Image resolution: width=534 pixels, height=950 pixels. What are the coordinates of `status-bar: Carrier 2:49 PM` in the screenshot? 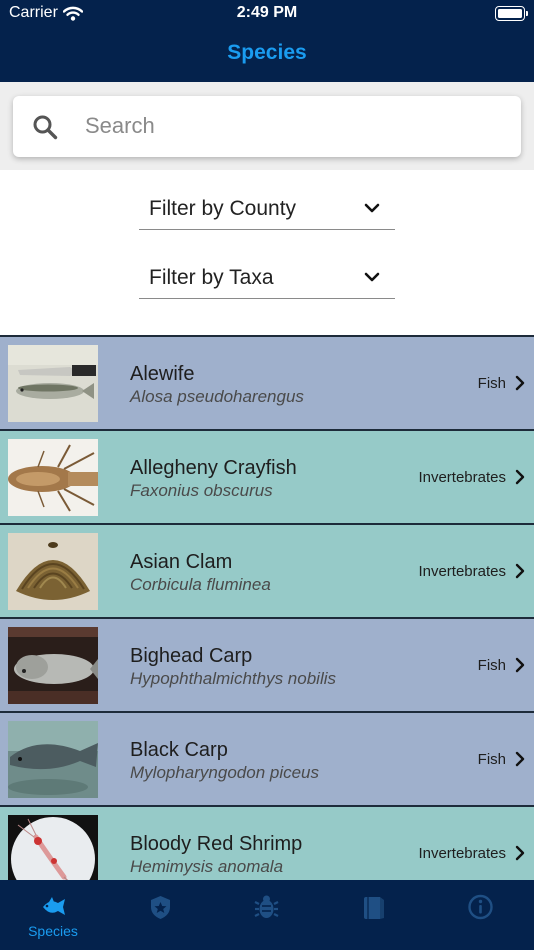 It's located at (267, 14).